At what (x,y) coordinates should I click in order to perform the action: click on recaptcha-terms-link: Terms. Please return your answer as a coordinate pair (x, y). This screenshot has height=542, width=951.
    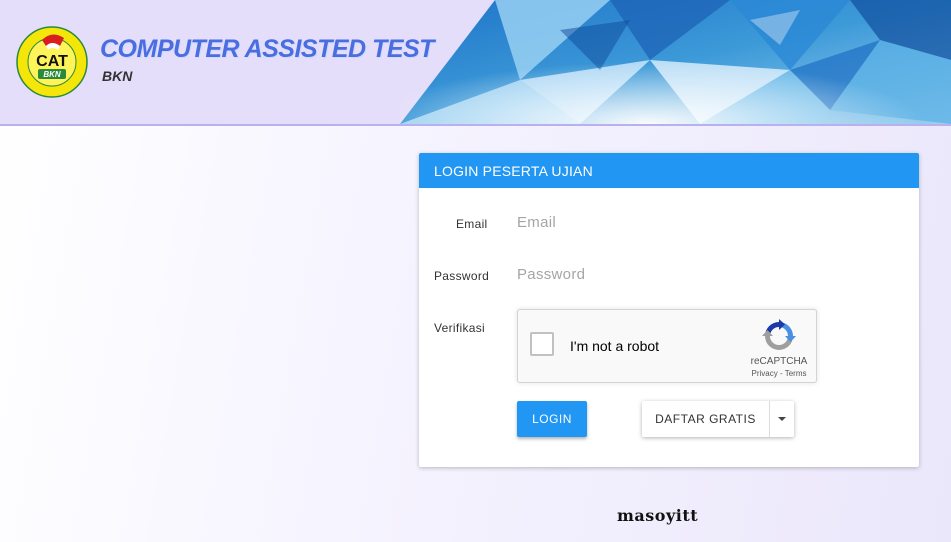
    Looking at the image, I should click on (796, 373).